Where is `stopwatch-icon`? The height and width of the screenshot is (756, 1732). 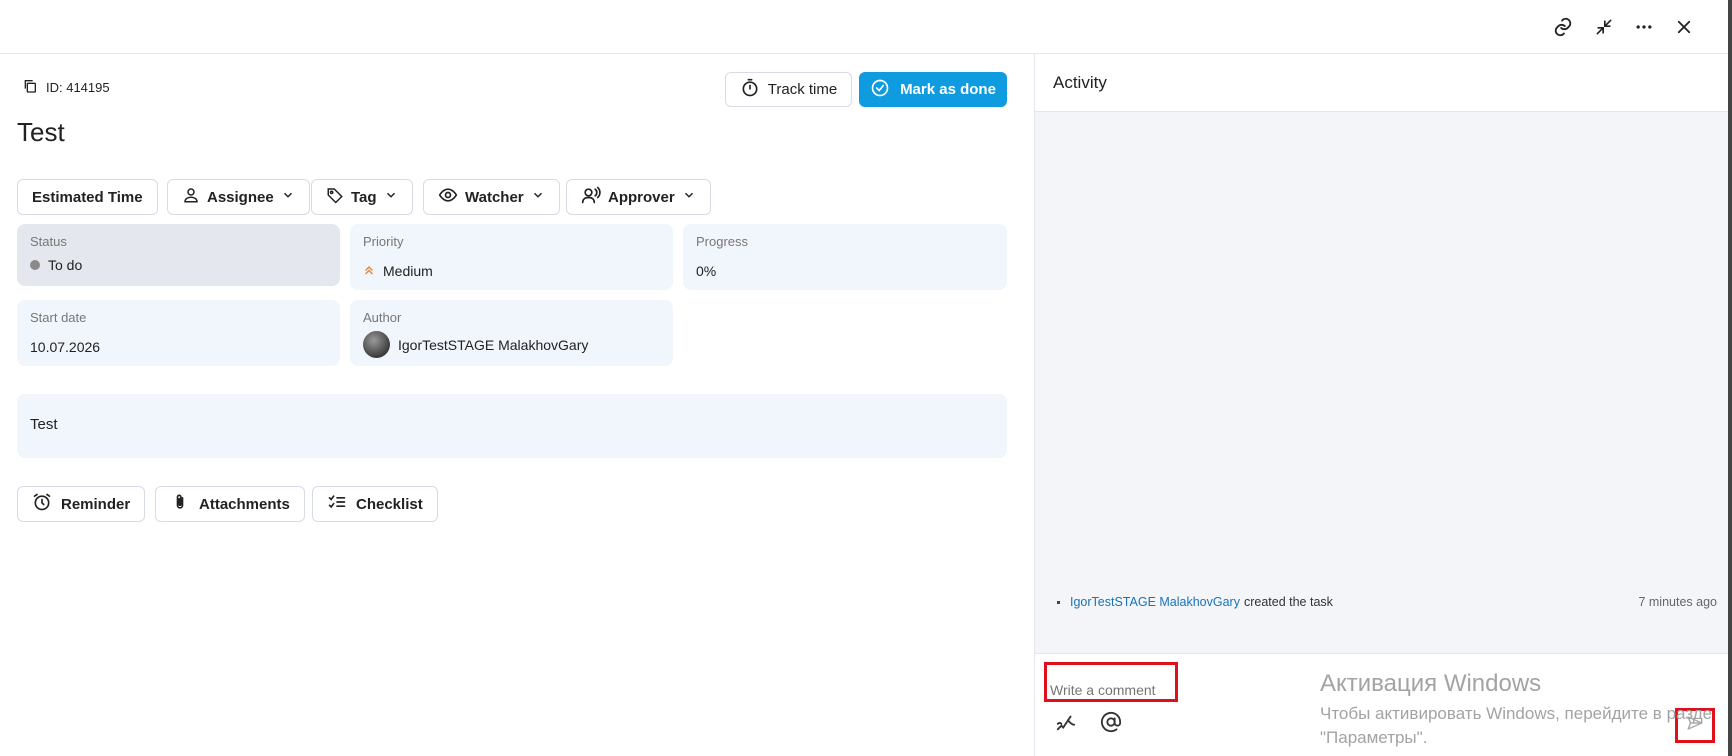 stopwatch-icon is located at coordinates (750, 90).